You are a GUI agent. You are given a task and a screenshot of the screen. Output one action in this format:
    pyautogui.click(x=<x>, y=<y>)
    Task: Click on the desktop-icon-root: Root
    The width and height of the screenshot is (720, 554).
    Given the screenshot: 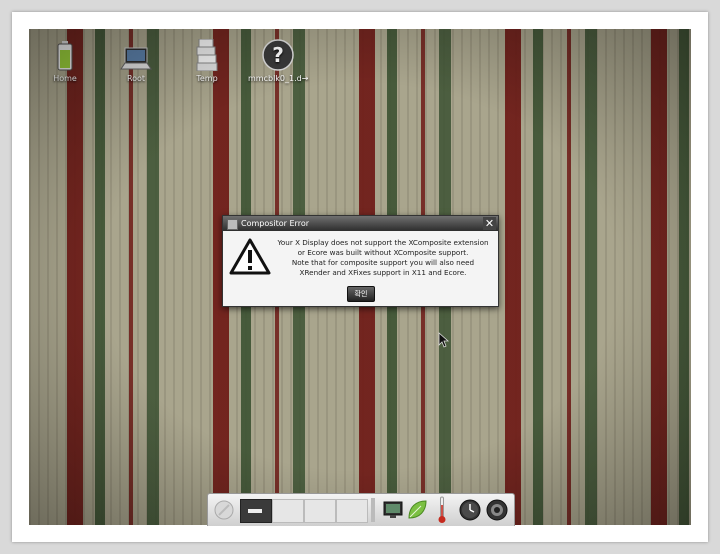 What is the action you would take?
    pyautogui.click(x=136, y=59)
    